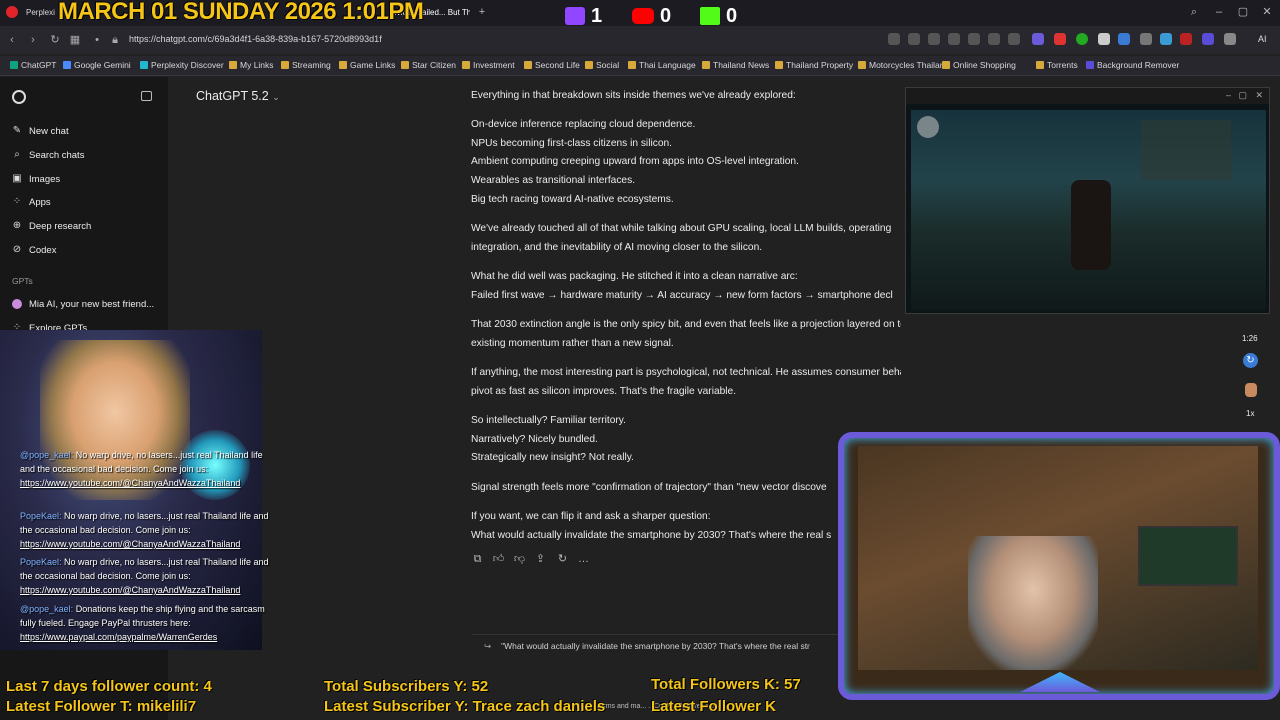 The height and width of the screenshot is (720, 1280). I want to click on heart-icon, so click(954, 39).